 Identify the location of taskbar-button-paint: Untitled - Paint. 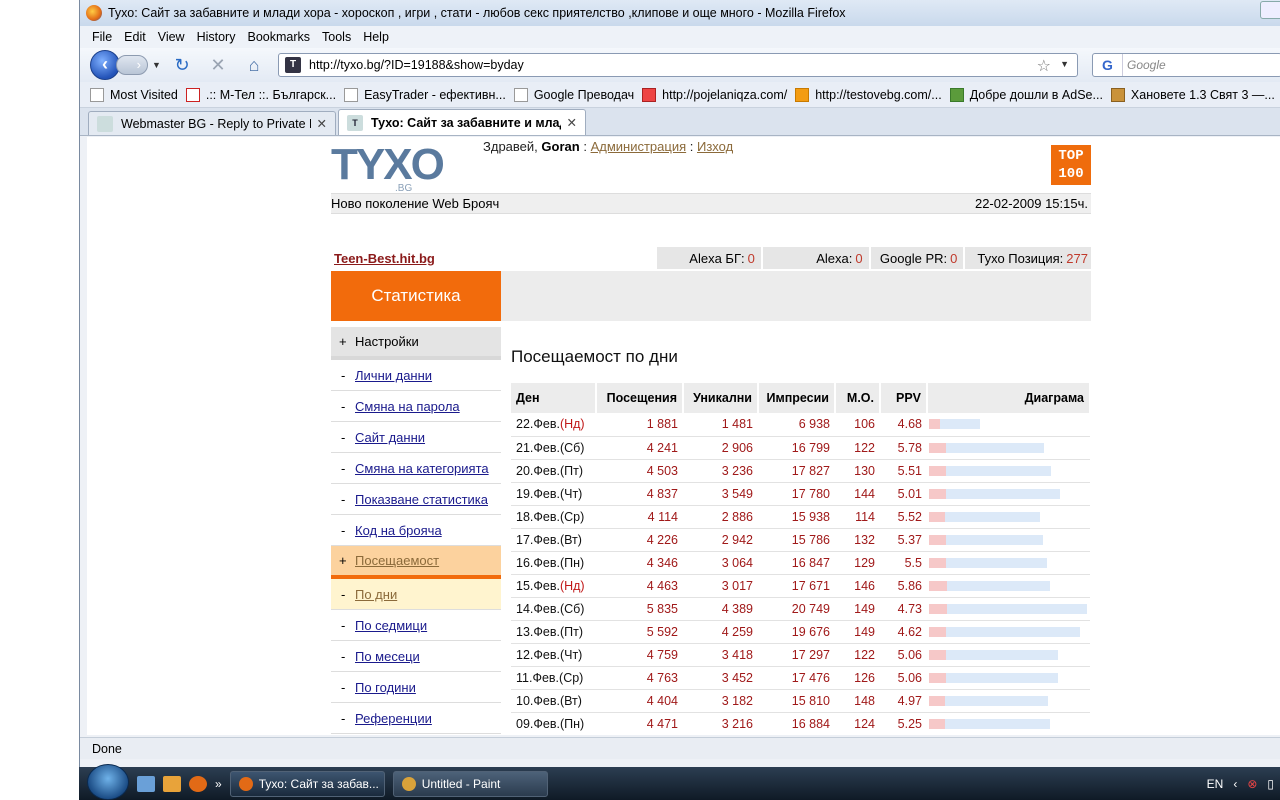
(470, 783).